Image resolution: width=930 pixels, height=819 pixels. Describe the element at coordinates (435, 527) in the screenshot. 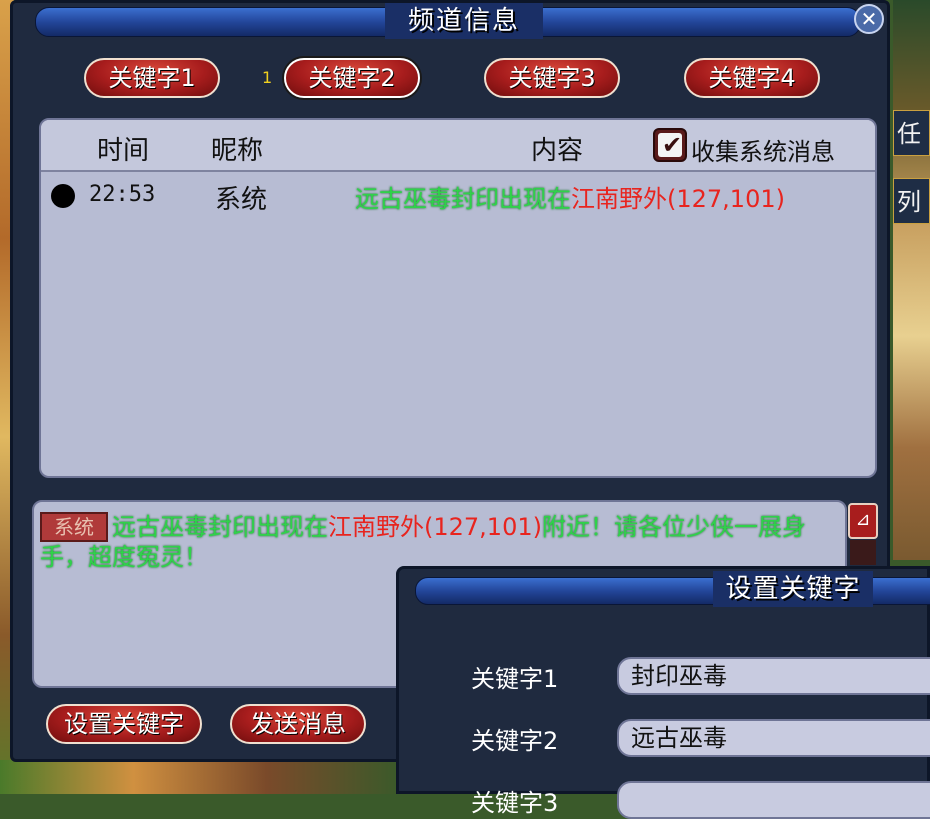

I see `message-part-red: 江南野外(127,101)` at that location.